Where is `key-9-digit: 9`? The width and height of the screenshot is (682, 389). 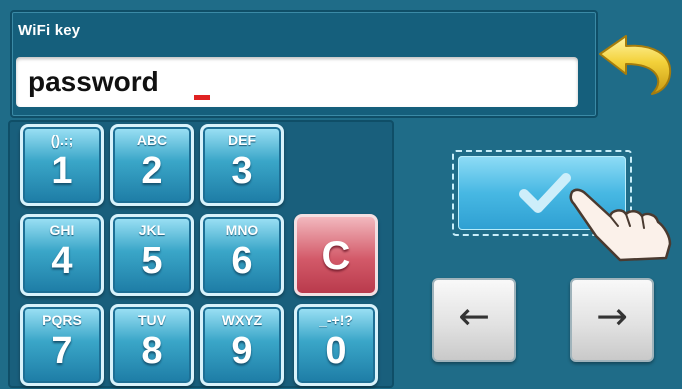
key-9-digit: 9 is located at coordinates (242, 351).